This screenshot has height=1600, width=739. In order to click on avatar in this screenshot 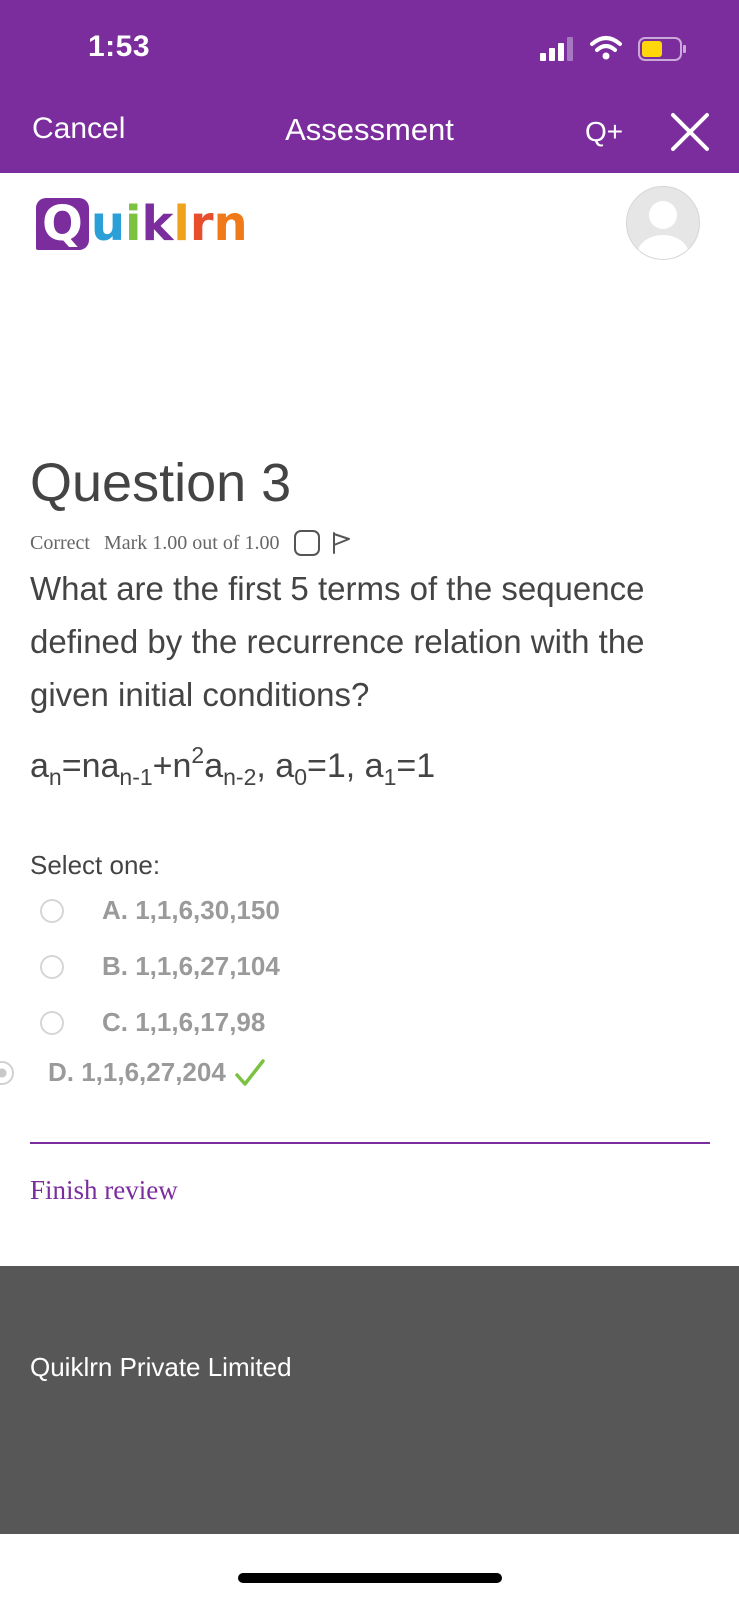, I will do `click(663, 223)`.